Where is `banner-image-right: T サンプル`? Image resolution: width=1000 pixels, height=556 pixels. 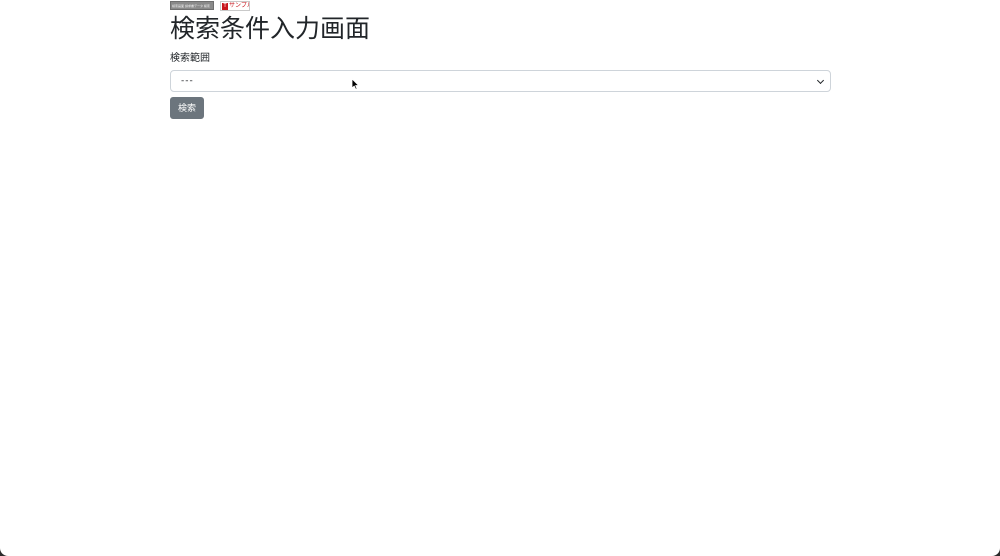
banner-image-right: T サンプル is located at coordinates (235, 6).